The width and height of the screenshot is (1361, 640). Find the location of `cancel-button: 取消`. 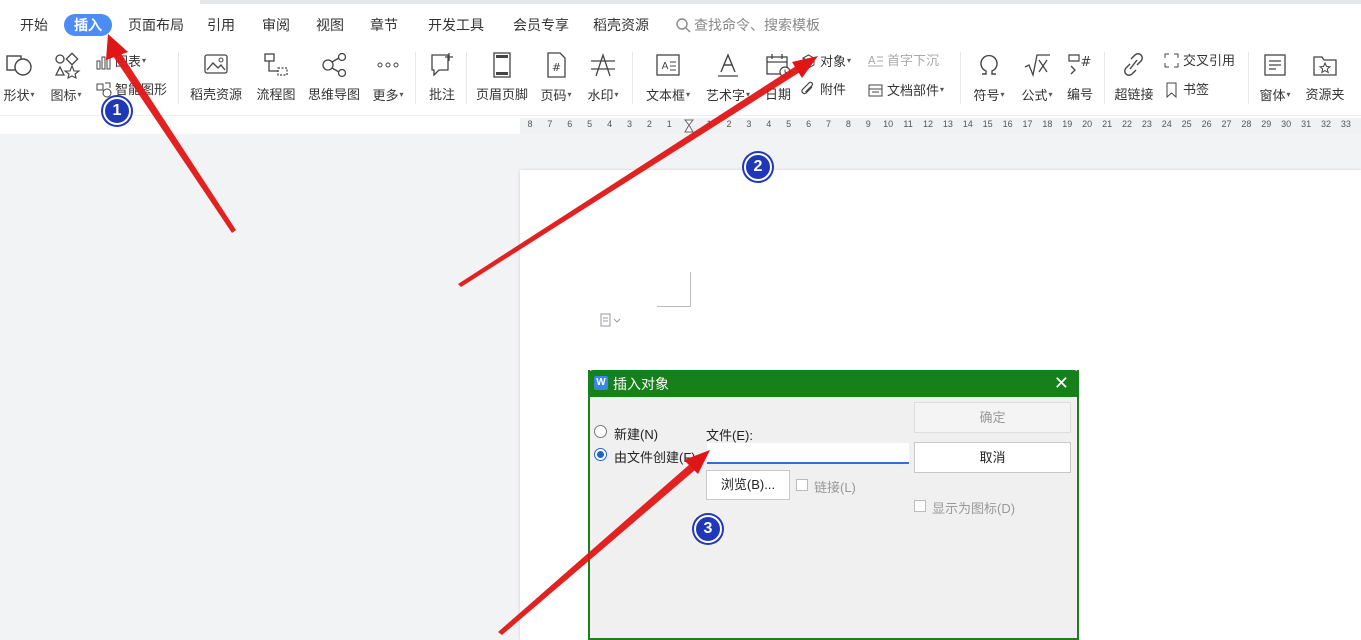

cancel-button: 取消 is located at coordinates (992, 457).